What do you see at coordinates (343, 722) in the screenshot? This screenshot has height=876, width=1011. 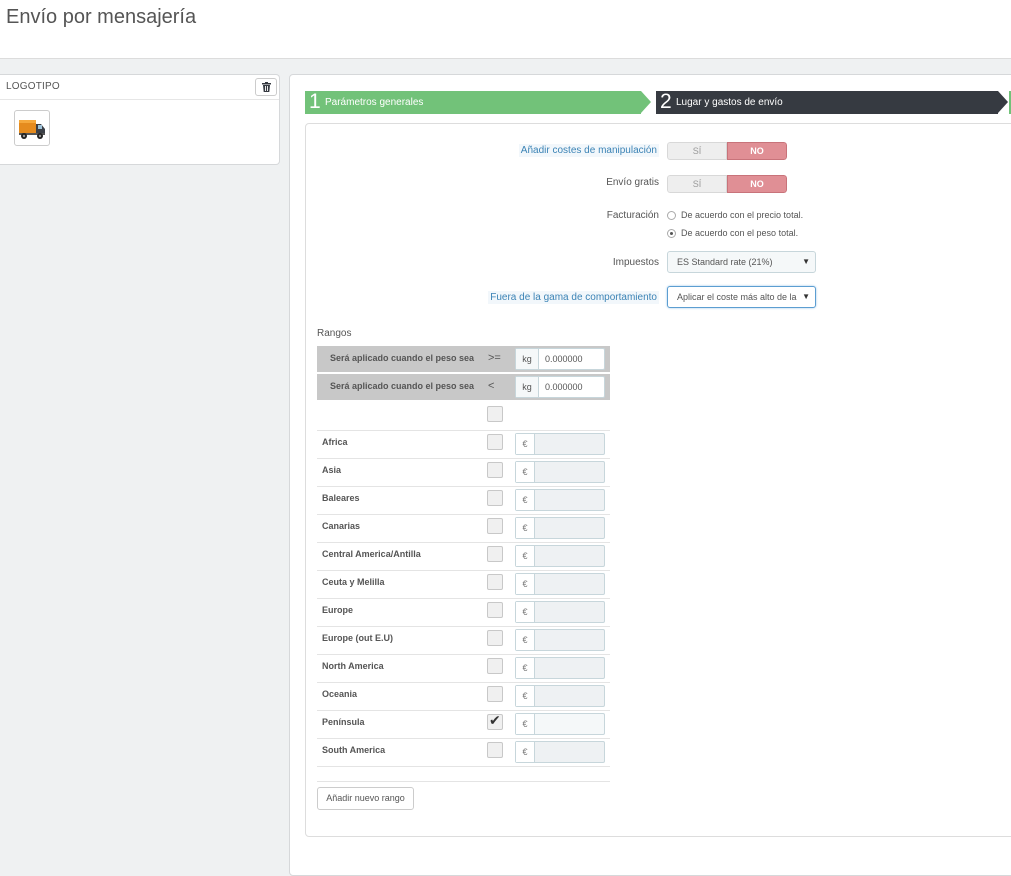 I see `zone-name: Península` at bounding box center [343, 722].